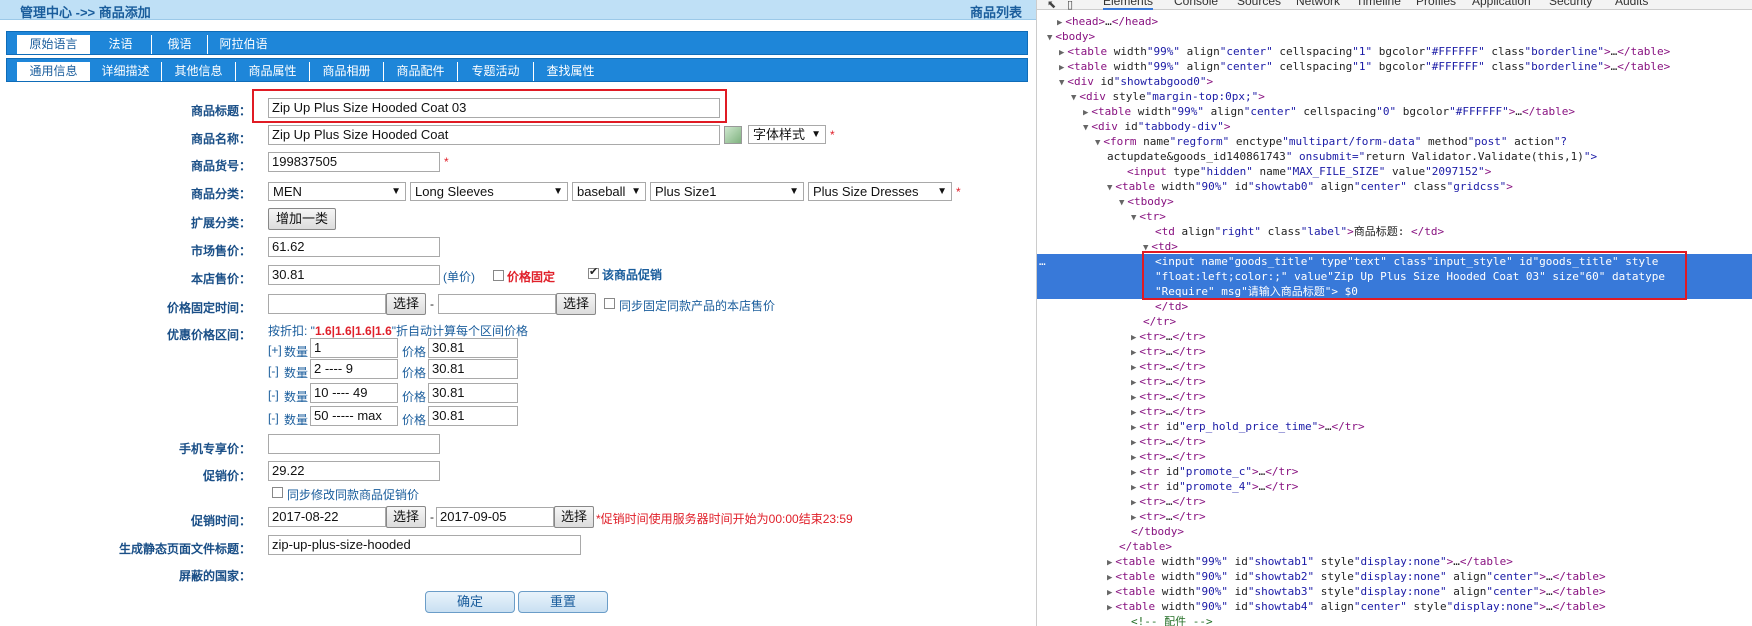 The width and height of the screenshot is (1752, 626). What do you see at coordinates (420, 71) in the screenshot?
I see `tab-accessories: 商品配件` at bounding box center [420, 71].